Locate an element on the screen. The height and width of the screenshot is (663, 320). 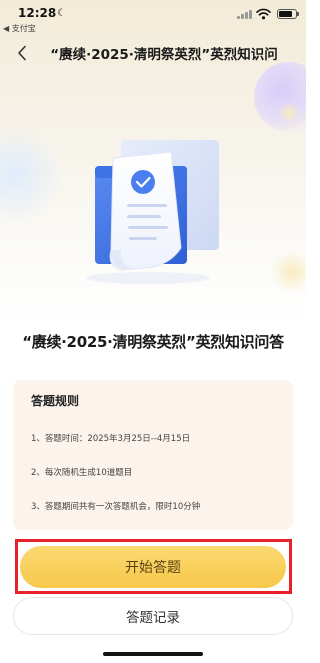
wifi-icon is located at coordinates (263, 14).